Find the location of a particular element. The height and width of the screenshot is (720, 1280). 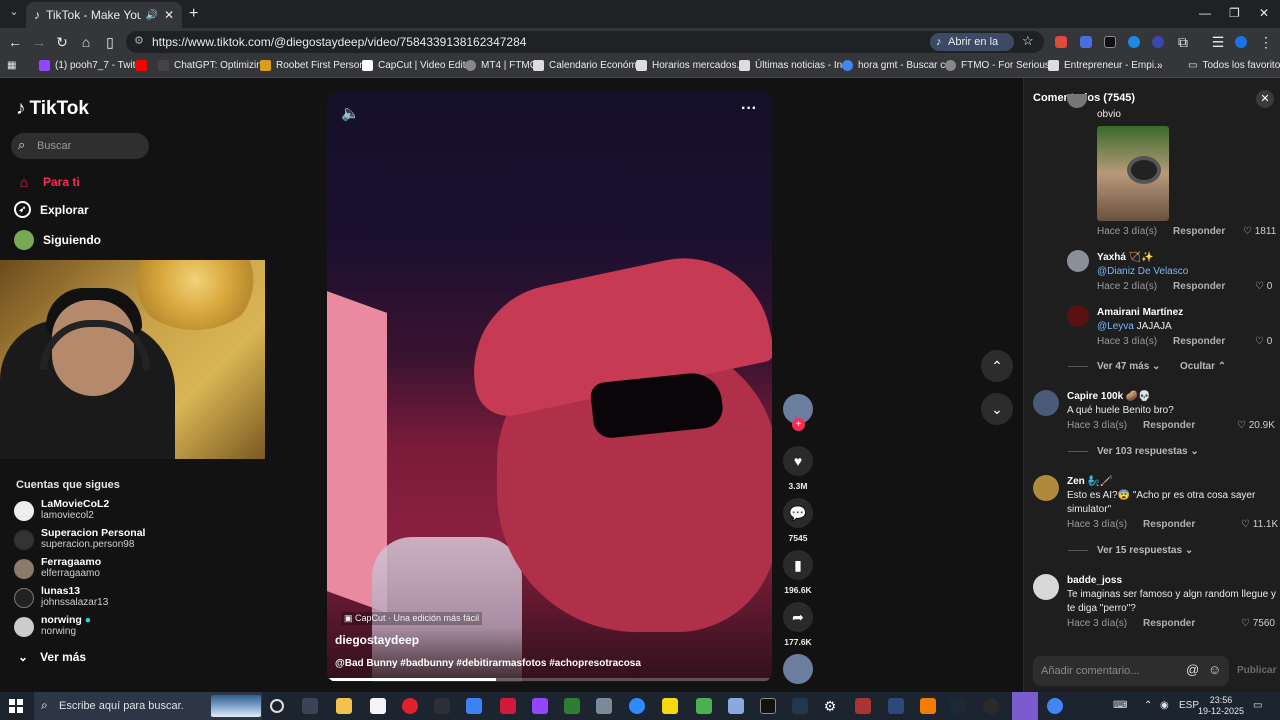

see-replies-button: Ver 103 respuestas ⌄ is located at coordinates (1133, 451).